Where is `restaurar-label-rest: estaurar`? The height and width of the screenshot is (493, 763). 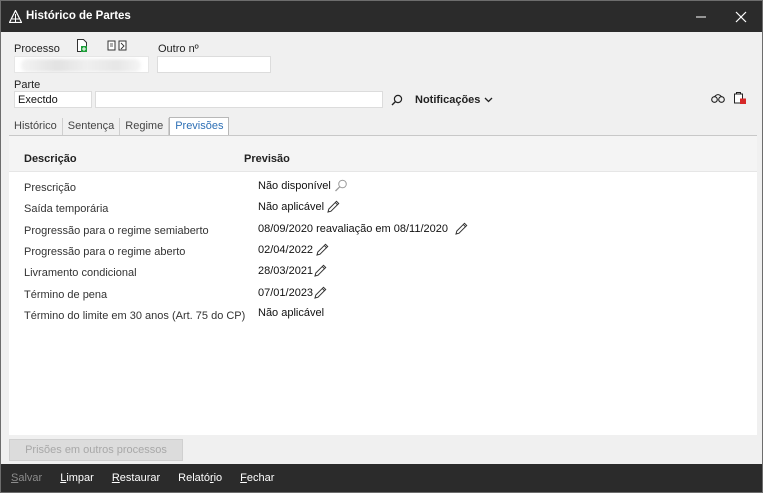 restaurar-label-rest: estaurar is located at coordinates (140, 478).